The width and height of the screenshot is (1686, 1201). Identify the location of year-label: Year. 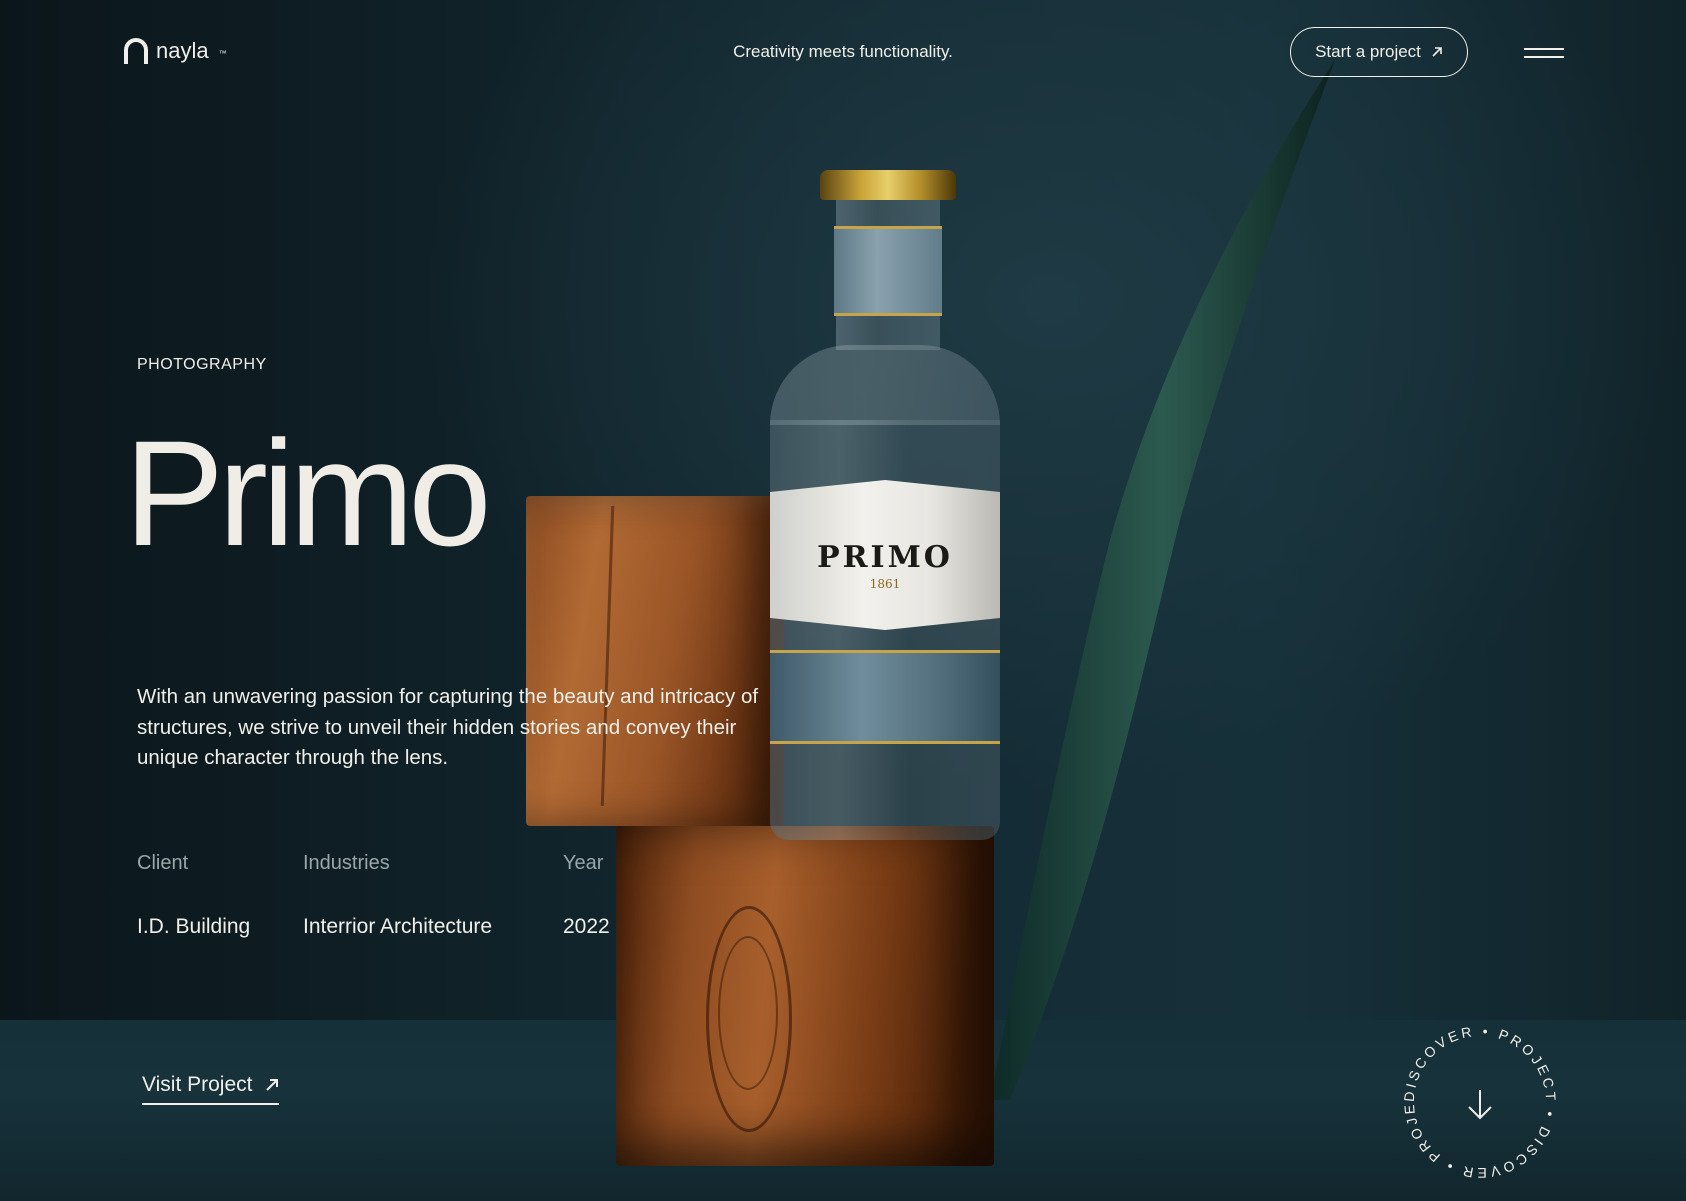
(583, 863).